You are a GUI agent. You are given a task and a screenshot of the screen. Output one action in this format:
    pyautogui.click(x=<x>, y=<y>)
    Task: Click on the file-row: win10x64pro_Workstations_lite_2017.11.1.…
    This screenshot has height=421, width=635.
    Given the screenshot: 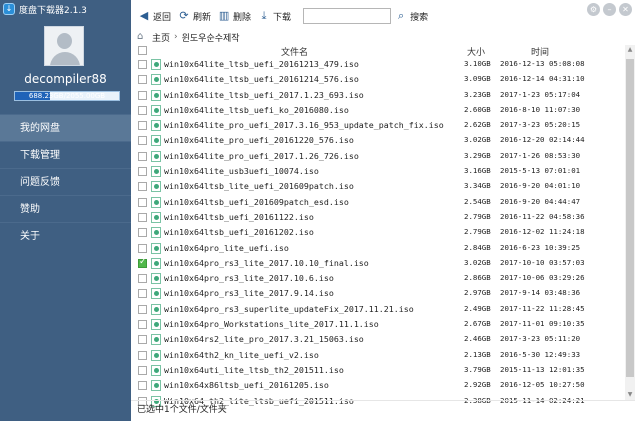 What is the action you would take?
    pyautogui.click(x=383, y=324)
    